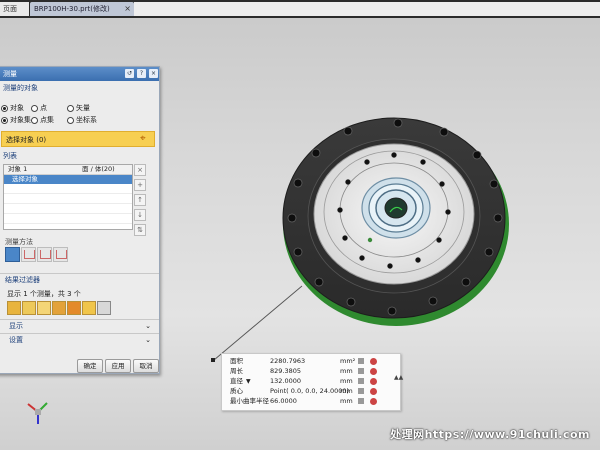 This screenshot has width=600, height=450. What do you see at coordinates (311, 361) in the screenshot?
I see `result-row-area: 面积 2280.7963 mm²` at bounding box center [311, 361].